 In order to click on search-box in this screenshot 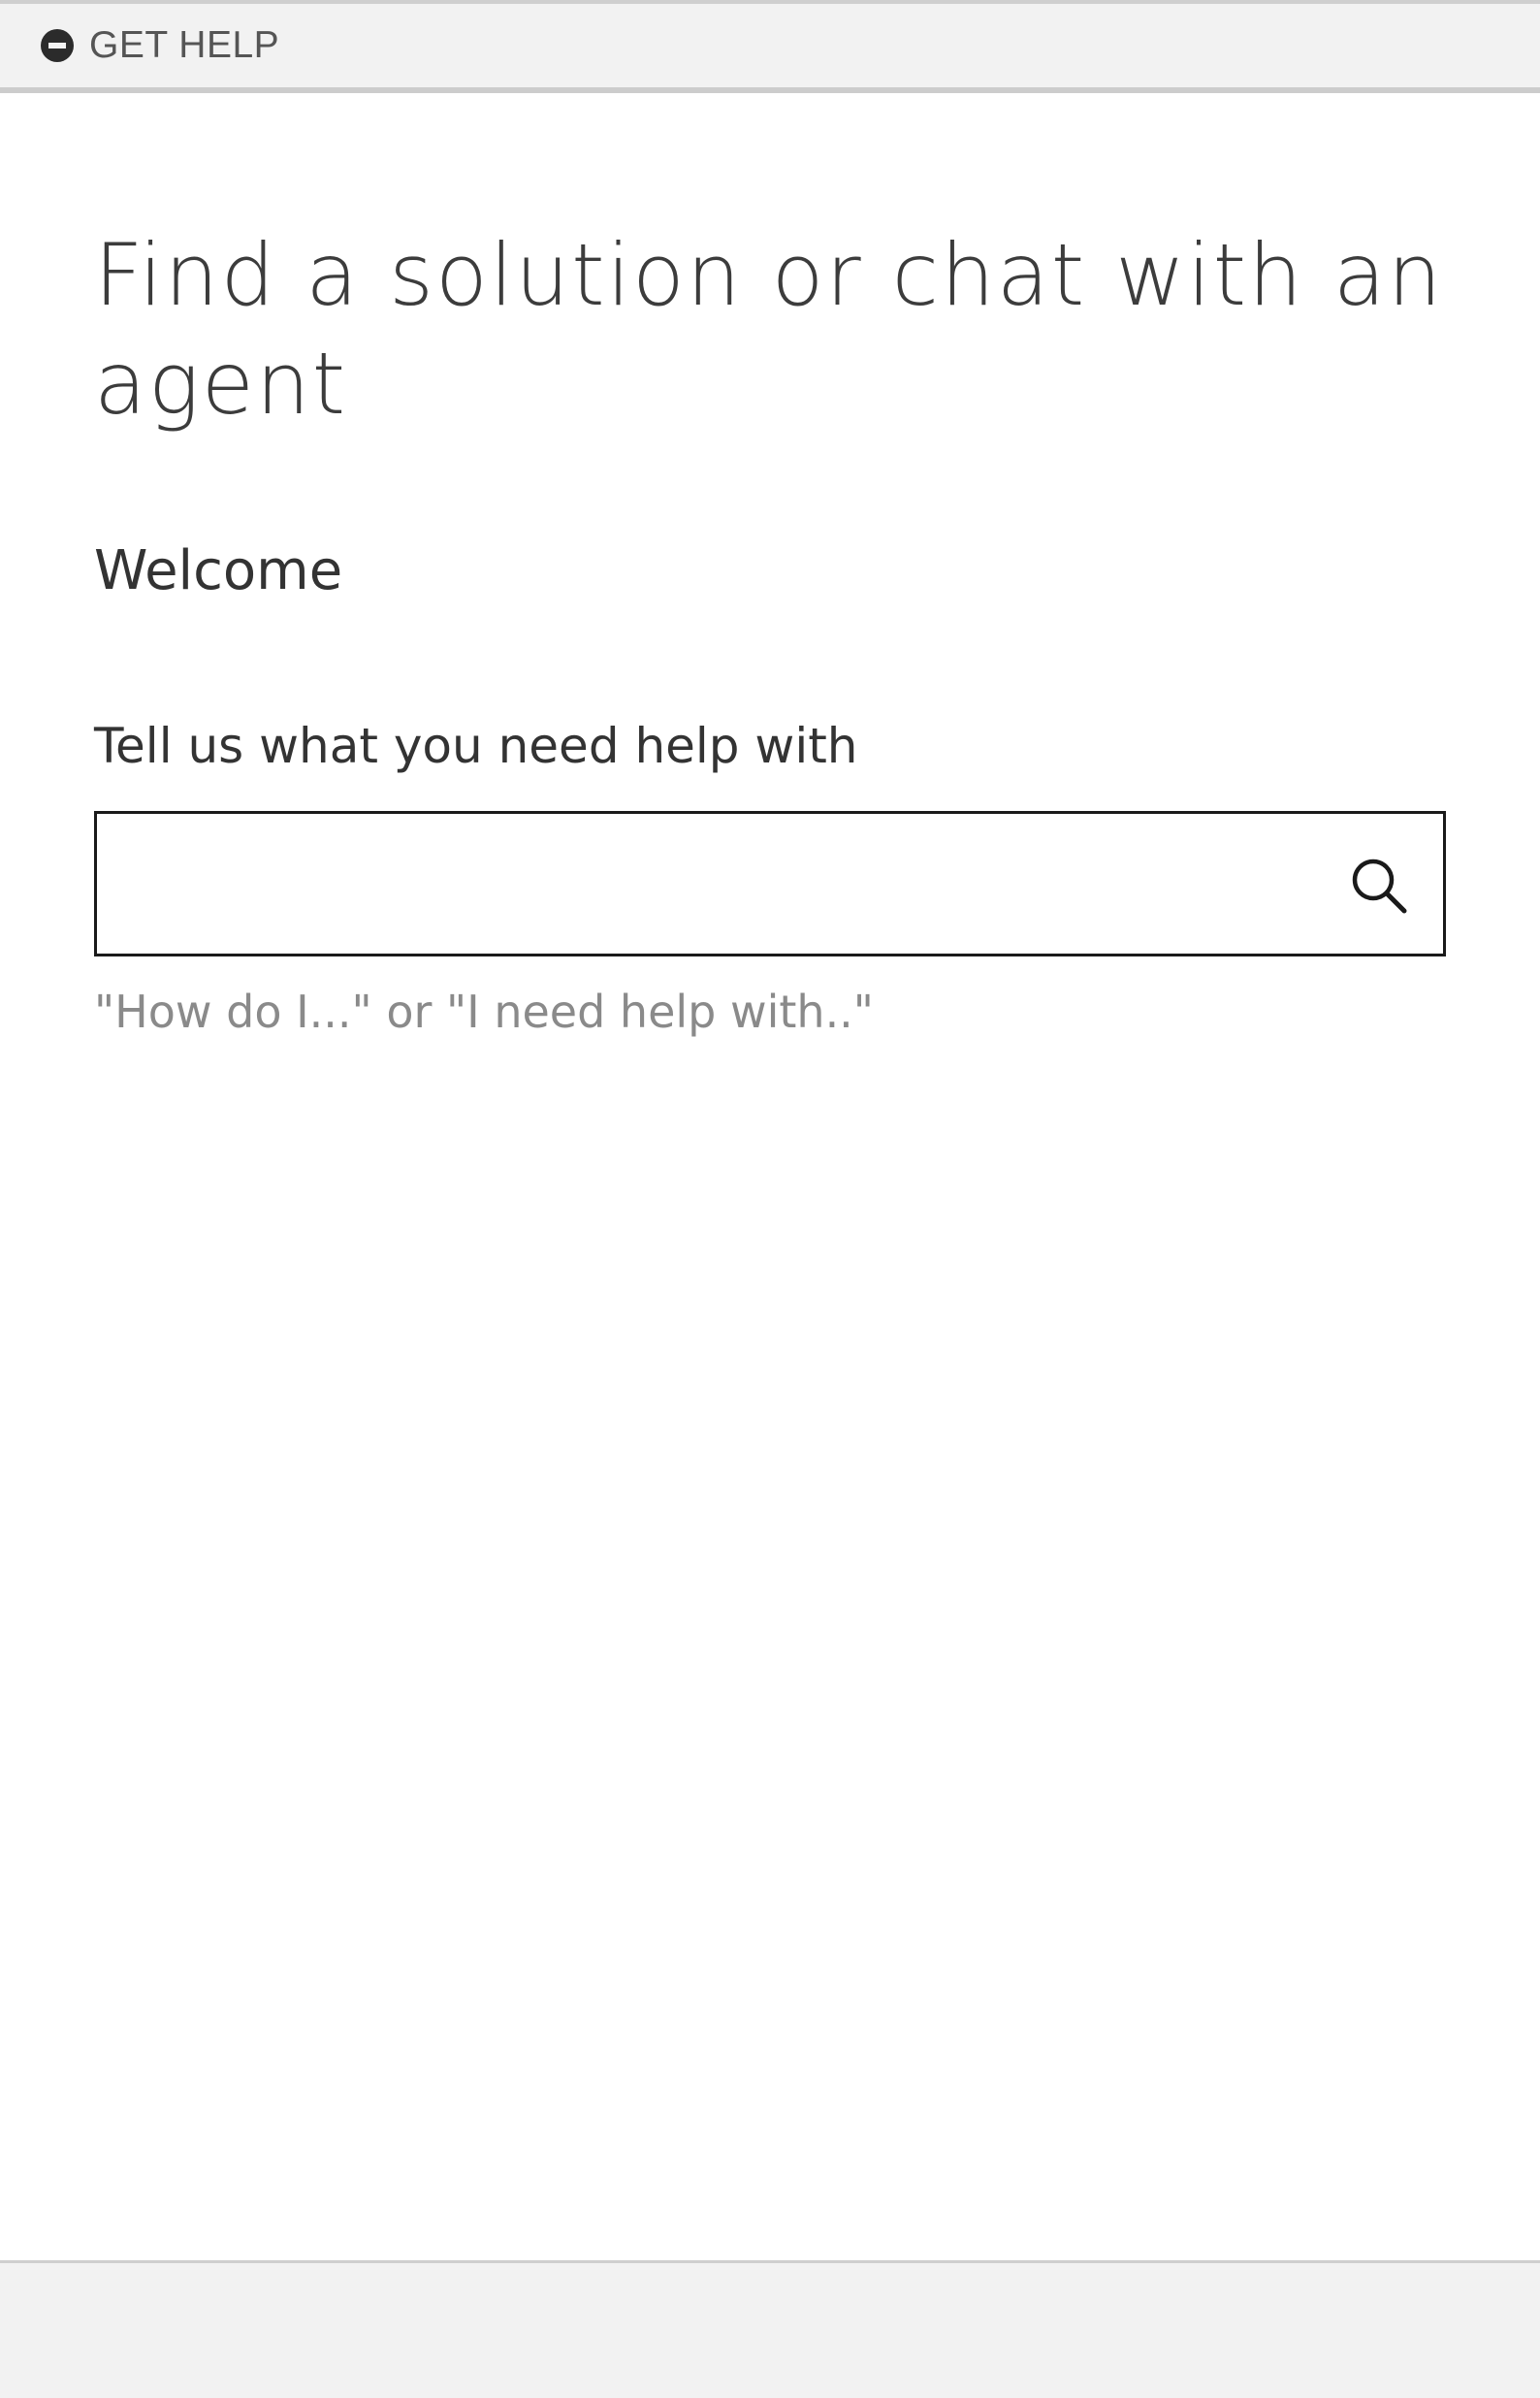, I will do `click(770, 883)`.